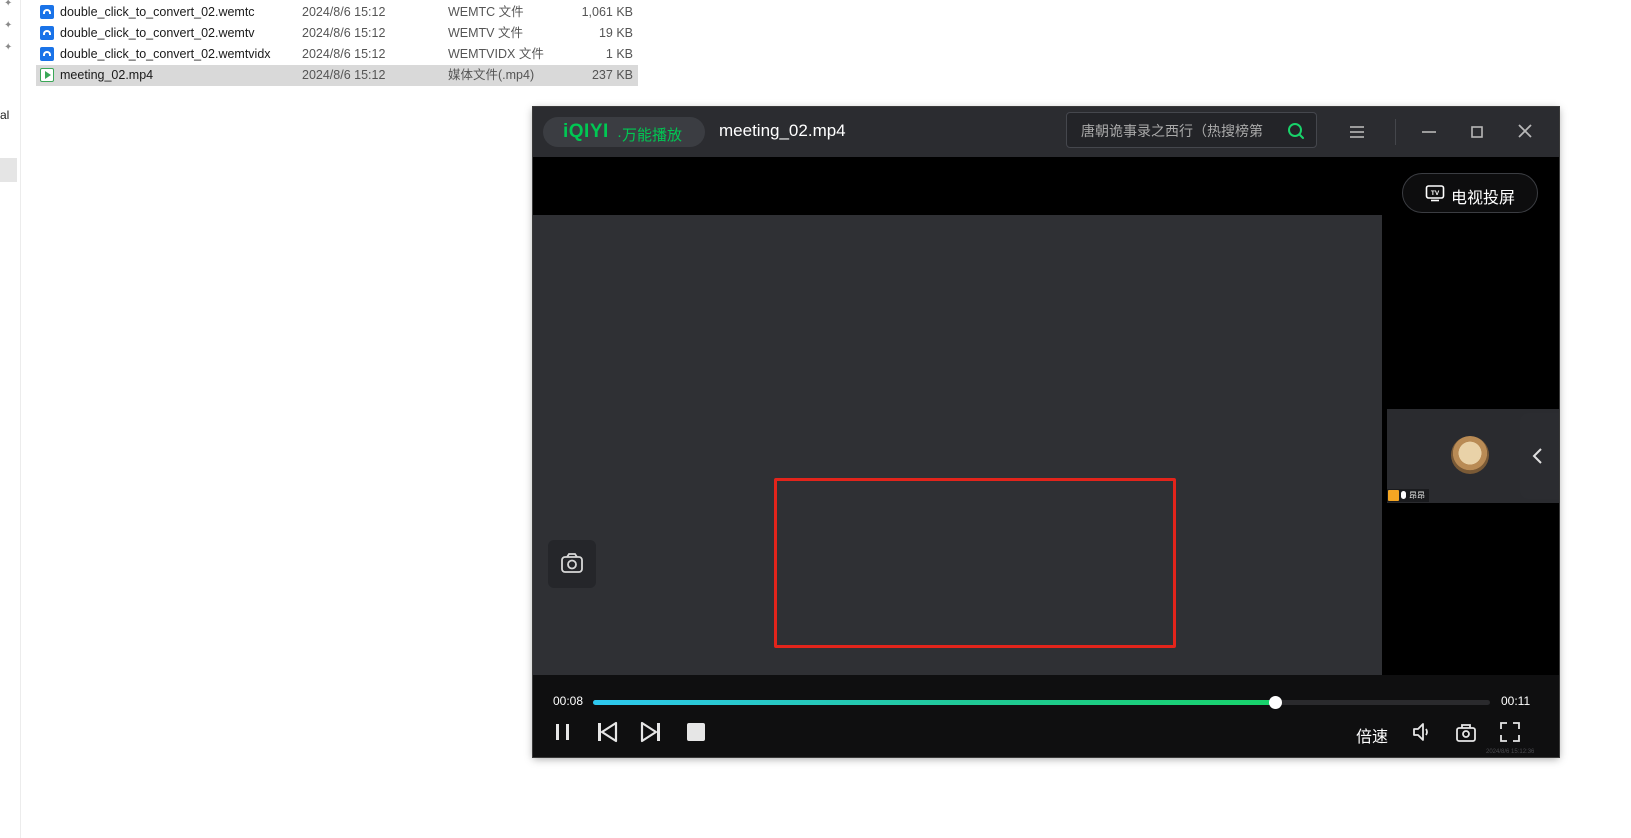 The image size is (1631, 838). What do you see at coordinates (8, 170) in the screenshot?
I see `nav-item-selected` at bounding box center [8, 170].